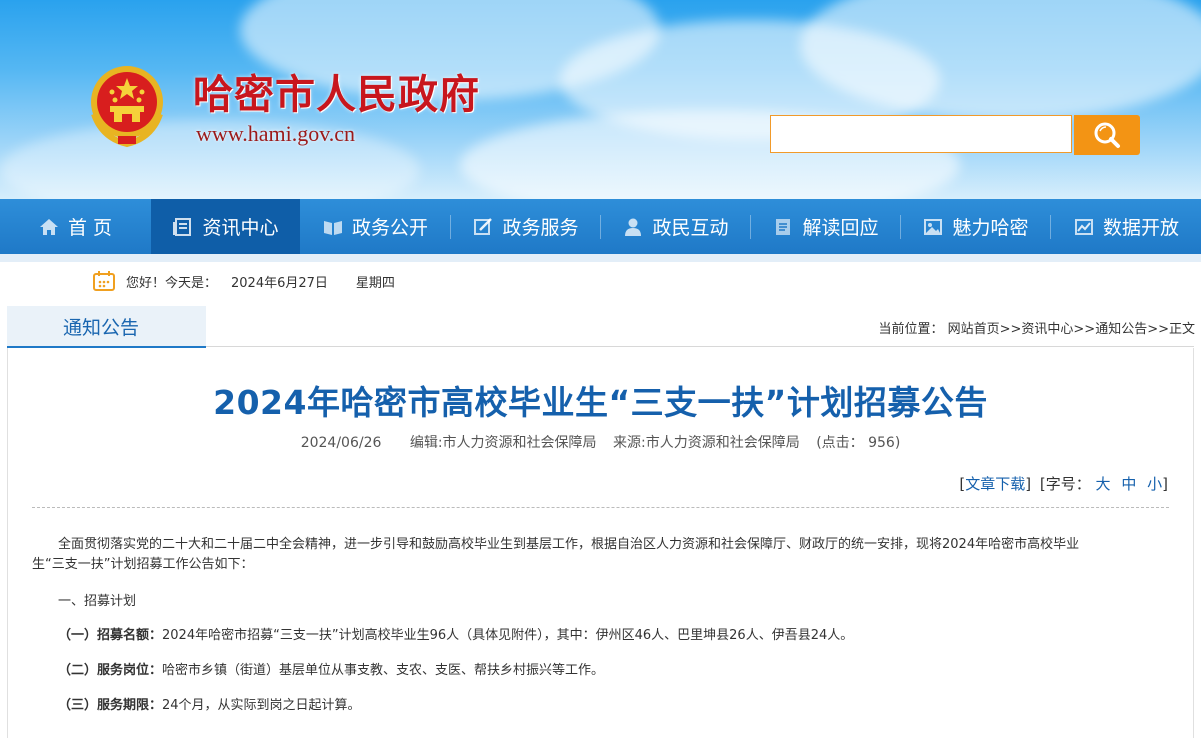 This screenshot has height=738, width=1201. I want to click on nav-item-label: 政务公开, so click(389, 228).